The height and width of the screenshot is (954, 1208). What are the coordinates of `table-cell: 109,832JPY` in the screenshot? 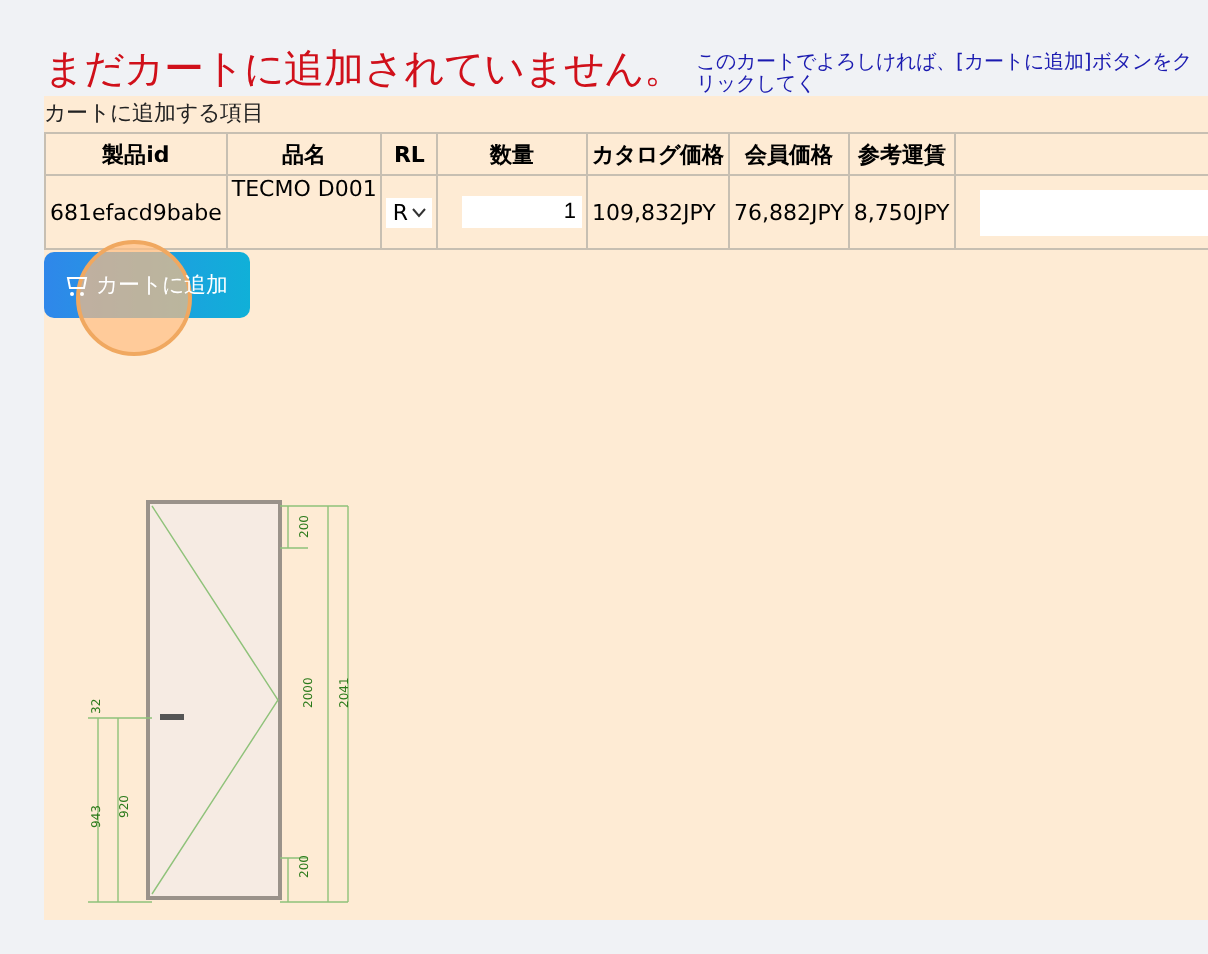 It's located at (658, 212).